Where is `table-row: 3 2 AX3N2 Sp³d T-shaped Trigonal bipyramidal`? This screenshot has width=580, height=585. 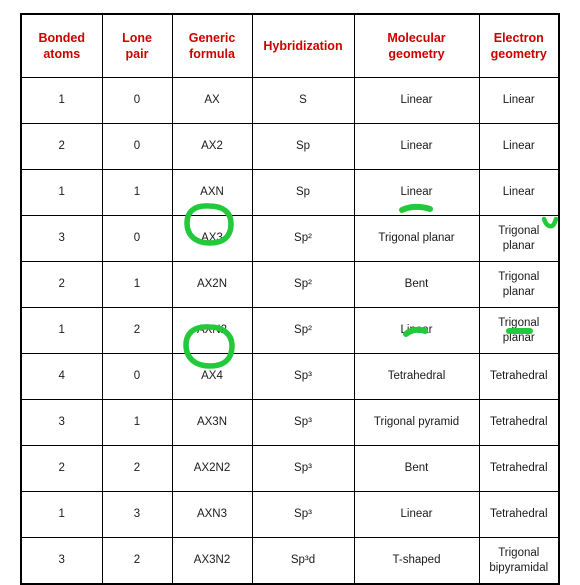
table-row: 3 2 AX3N2 Sp³d T-shaped Trigonal bipyramidal is located at coordinates (290, 561).